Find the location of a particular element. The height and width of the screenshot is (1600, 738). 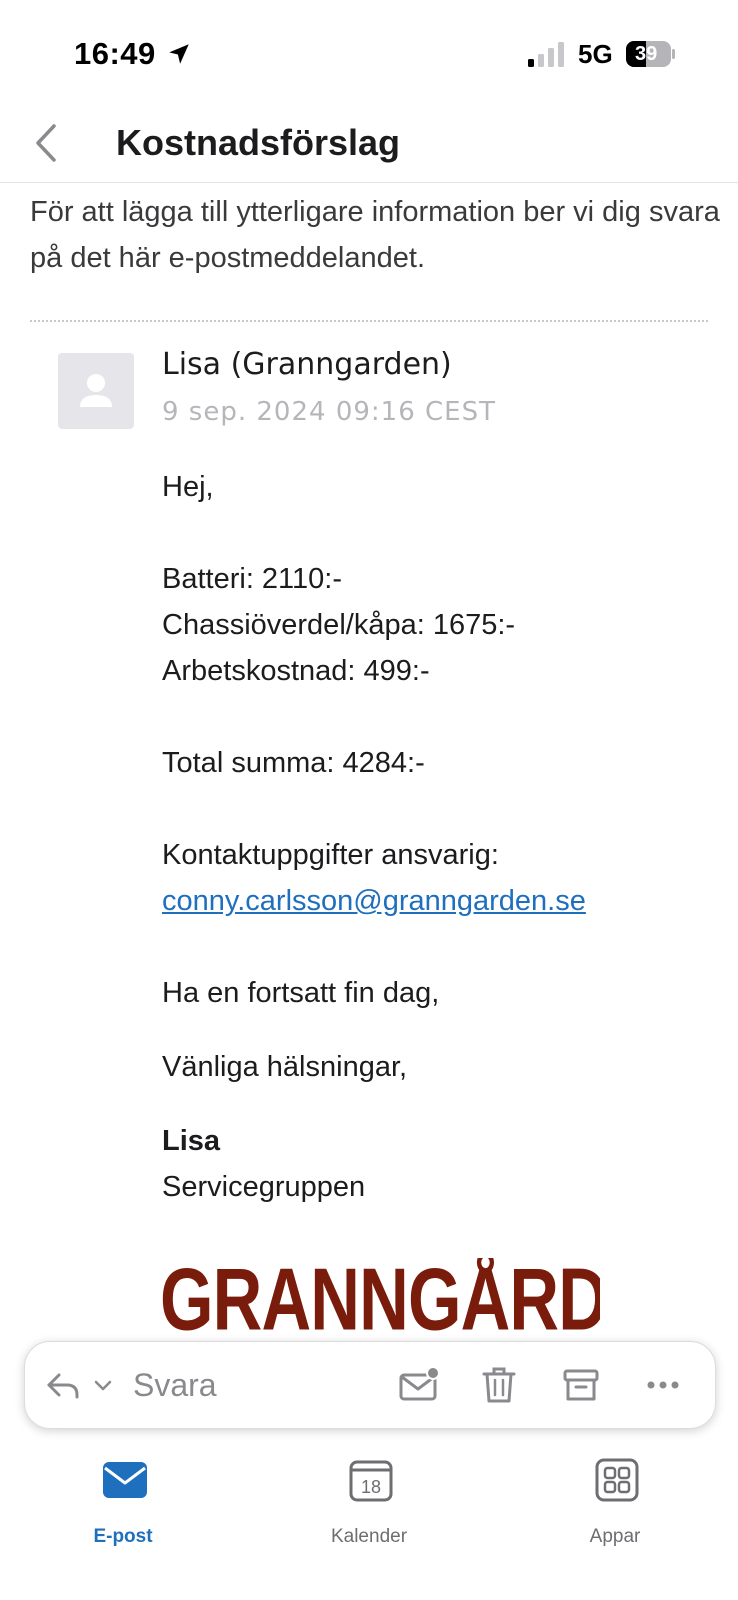

calendar-icon: 18 is located at coordinates (371, 1481).